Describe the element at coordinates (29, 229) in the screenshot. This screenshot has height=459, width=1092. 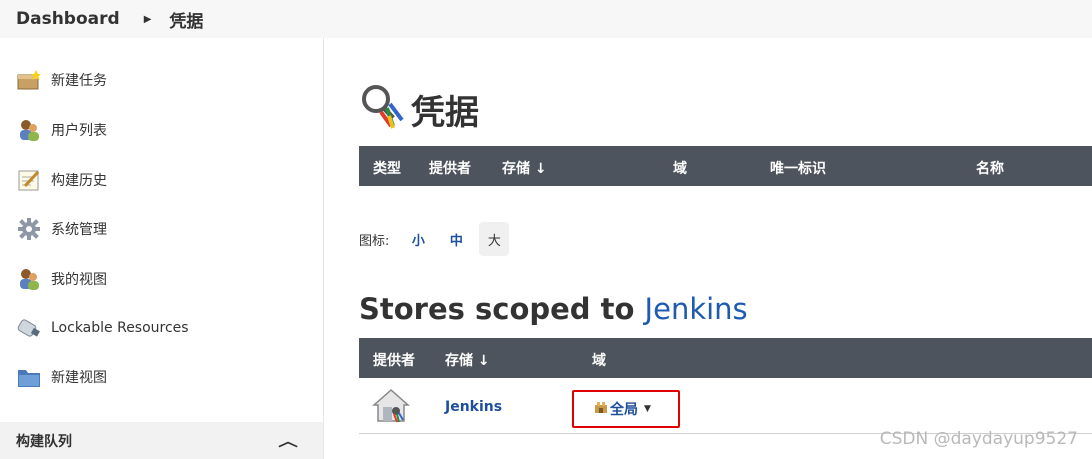
I see `gear-icon` at that location.